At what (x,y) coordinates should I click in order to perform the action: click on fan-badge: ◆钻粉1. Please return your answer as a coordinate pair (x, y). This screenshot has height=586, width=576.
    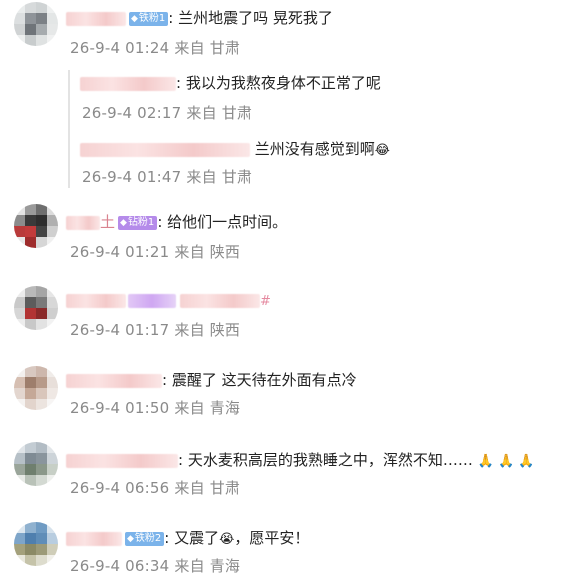
    Looking at the image, I should click on (138, 222).